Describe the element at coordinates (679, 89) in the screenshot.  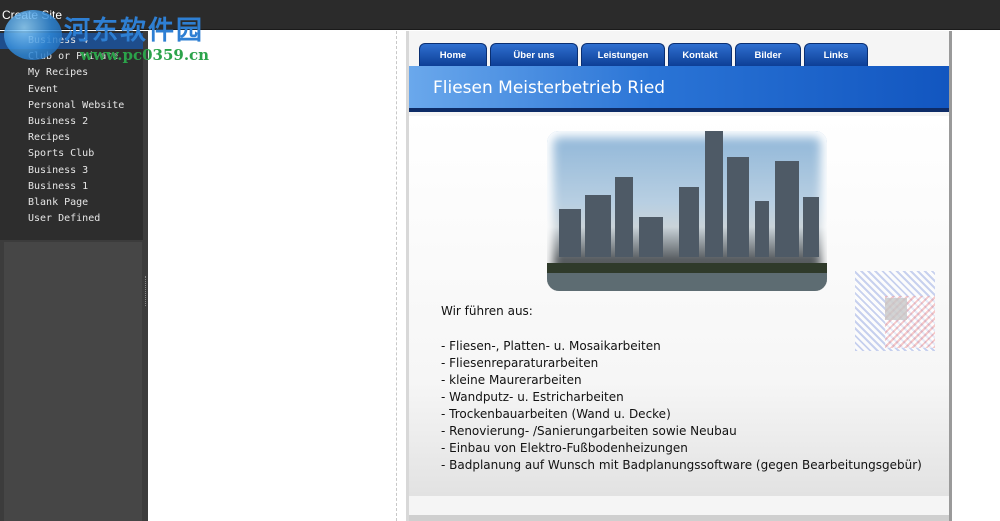
I see `site-banner: Fliesen Meisterbetrieb Ried` at that location.